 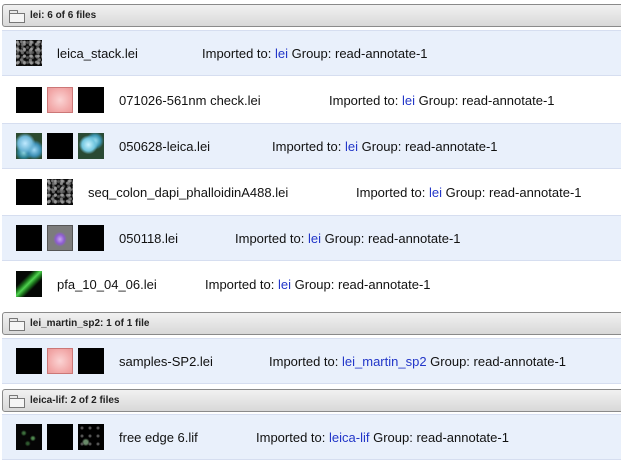 What do you see at coordinates (63, 15) in the screenshot?
I see `group-title: lei: 6 of 6 files` at bounding box center [63, 15].